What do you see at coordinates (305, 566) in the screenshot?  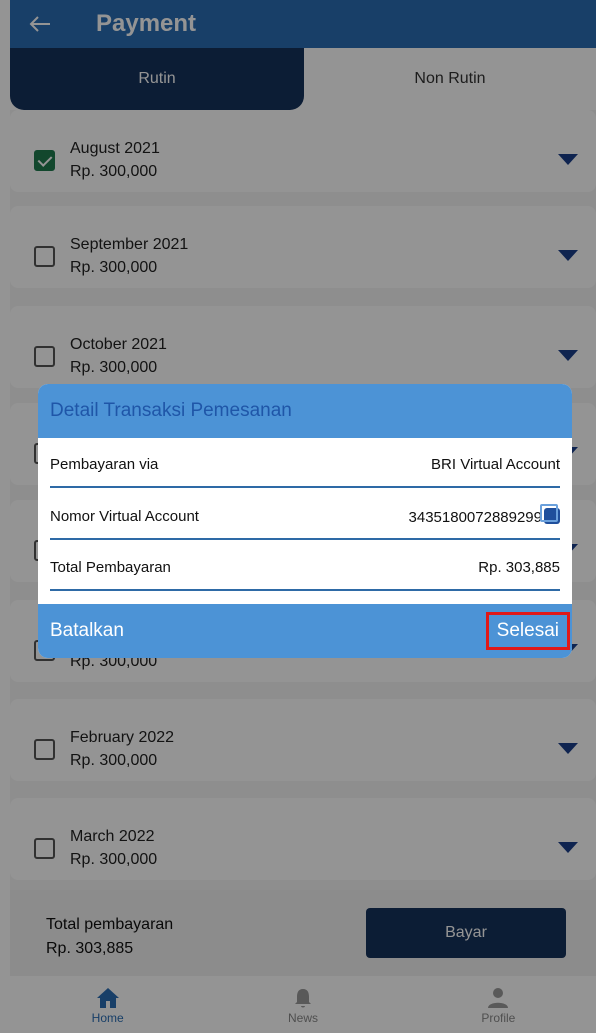 I see `total-payment-row: Total Pembayaran Rp. 303,885` at bounding box center [305, 566].